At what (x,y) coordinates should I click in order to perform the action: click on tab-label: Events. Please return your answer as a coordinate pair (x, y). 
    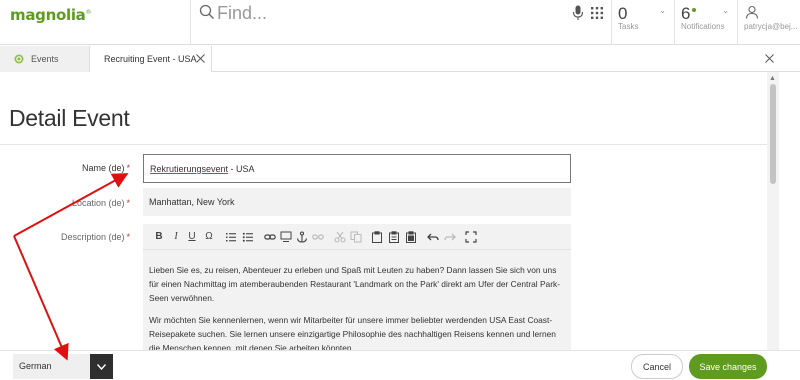
    Looking at the image, I should click on (45, 59).